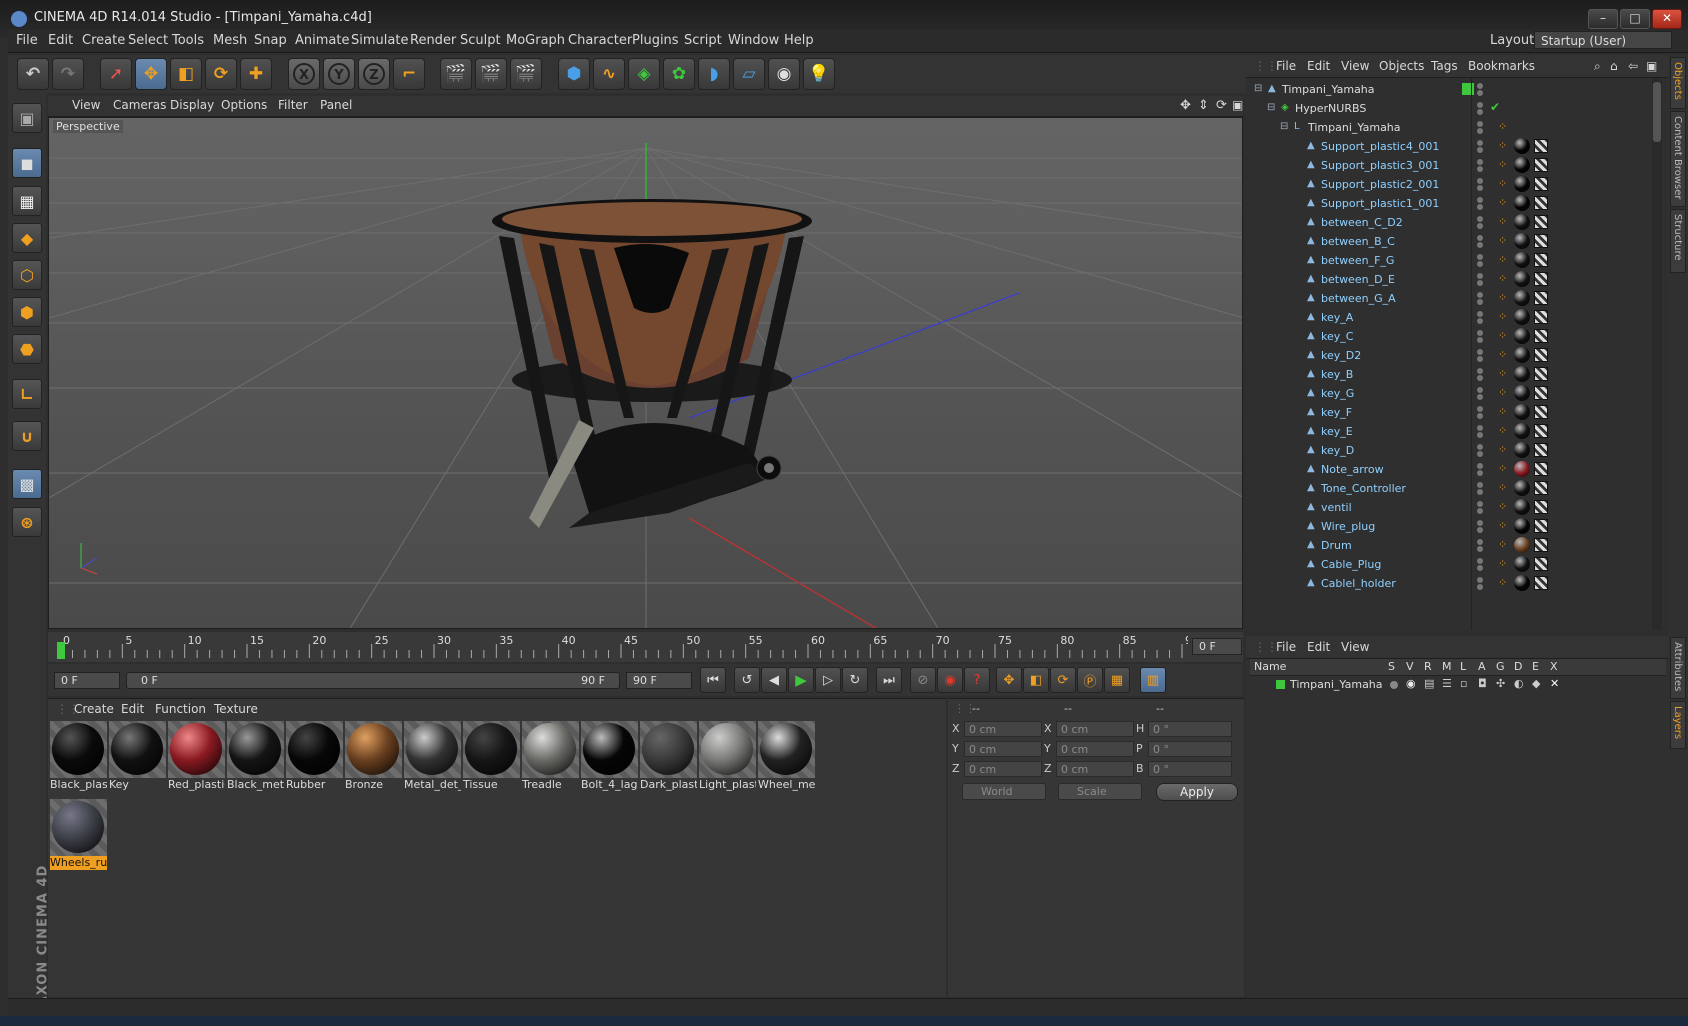 The image size is (1688, 1026). What do you see at coordinates (1354, 127) in the screenshot?
I see `object-name: Timpani_Yamaha` at bounding box center [1354, 127].